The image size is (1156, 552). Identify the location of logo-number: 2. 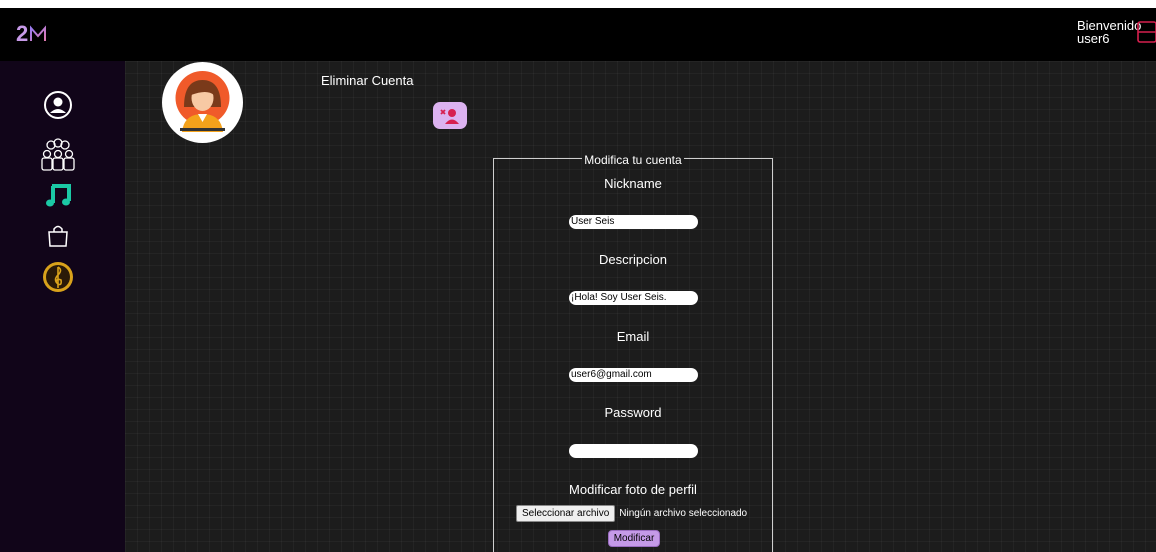
(22, 33).